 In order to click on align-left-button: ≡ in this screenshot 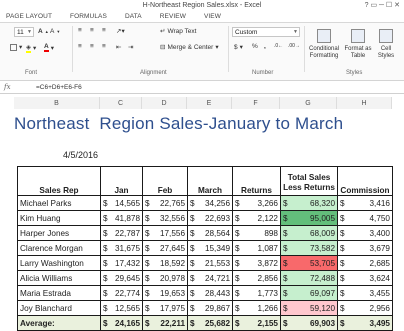, I will do `click(80, 46)`.